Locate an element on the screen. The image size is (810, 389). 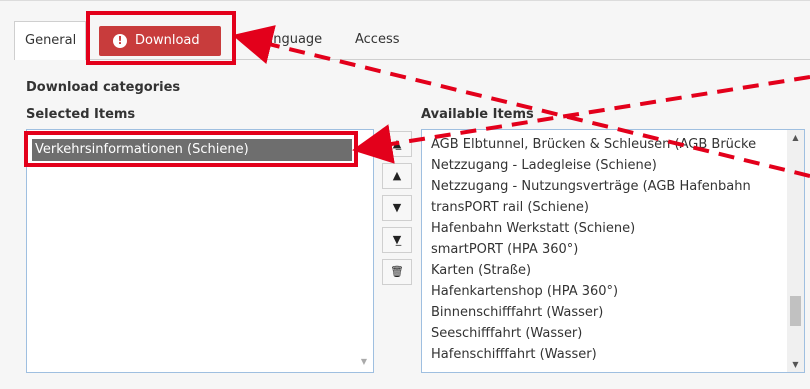
scroll-up-icon: ▲ is located at coordinates (795, 137).